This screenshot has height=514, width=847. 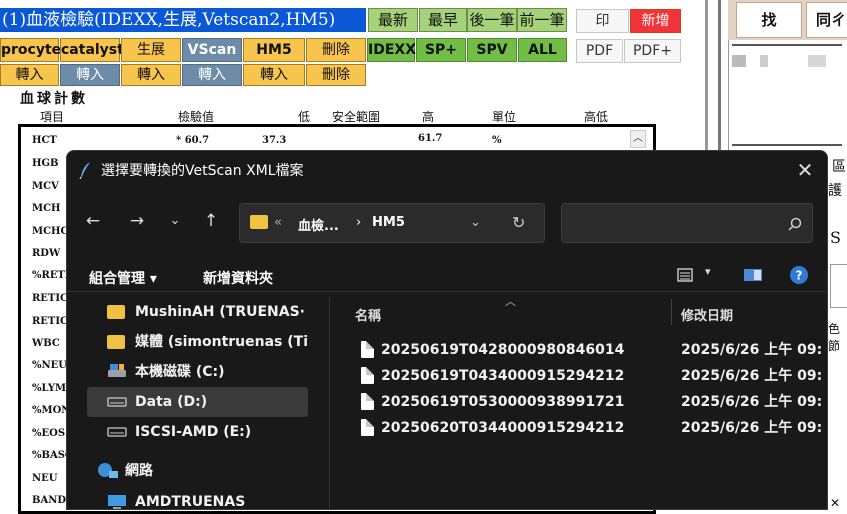 I want to click on address-dropdown-icon: ⌄, so click(x=475, y=222).